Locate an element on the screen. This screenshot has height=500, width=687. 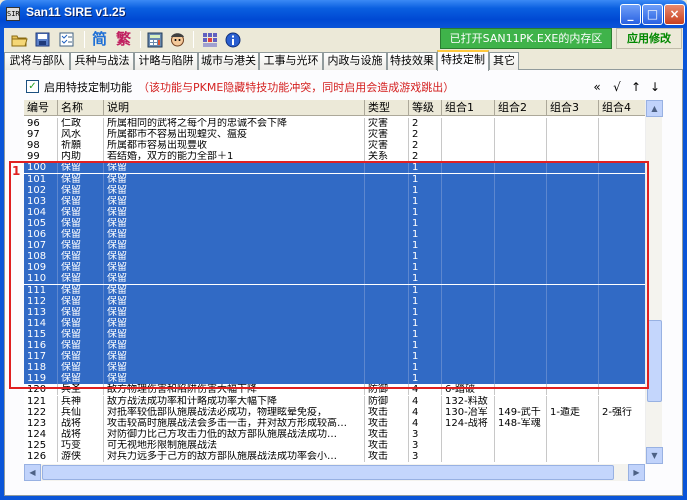
tab-skill-custom: 特技定制 is located at coordinates (463, 60).